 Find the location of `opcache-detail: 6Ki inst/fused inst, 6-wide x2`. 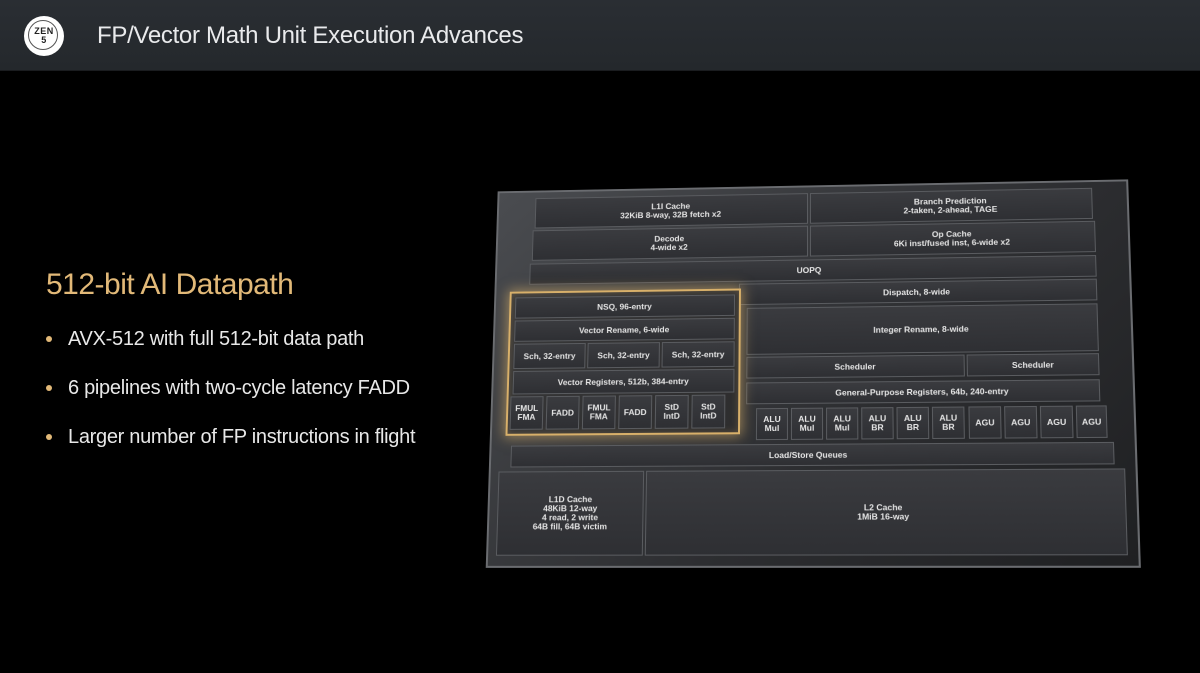

opcache-detail: 6Ki inst/fused inst, 6-wide x2 is located at coordinates (952, 242).